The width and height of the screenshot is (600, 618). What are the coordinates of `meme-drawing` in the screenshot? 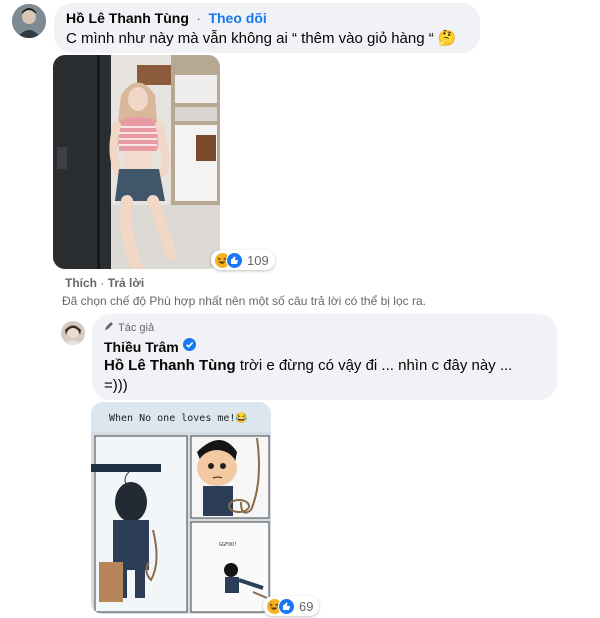 It's located at (181, 523).